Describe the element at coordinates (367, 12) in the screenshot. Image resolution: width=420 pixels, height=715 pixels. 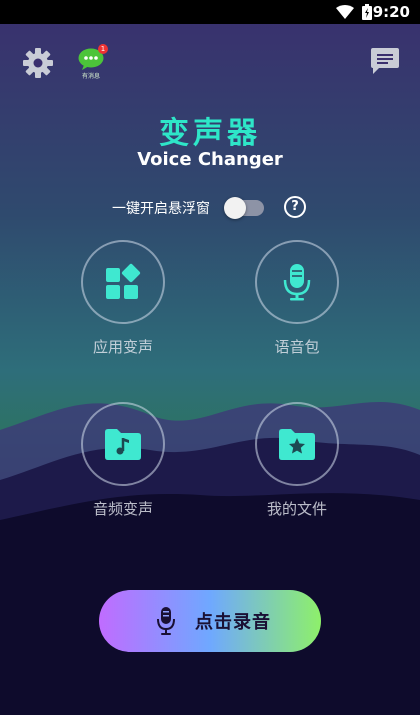
I see `battery-icon` at that location.